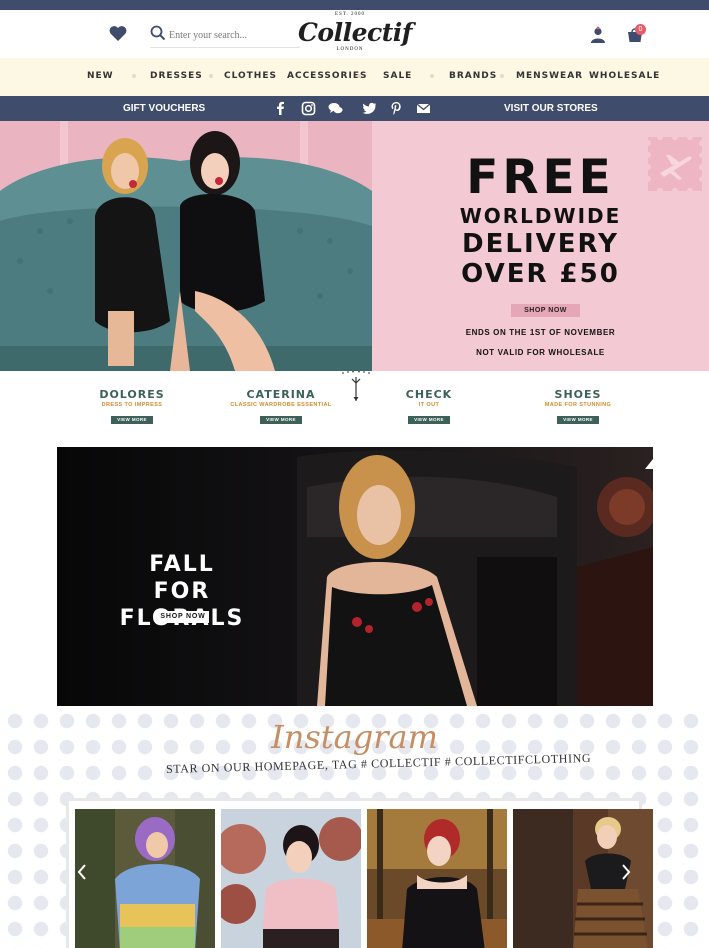  I want to click on promo-line-free: FREE, so click(540, 177).